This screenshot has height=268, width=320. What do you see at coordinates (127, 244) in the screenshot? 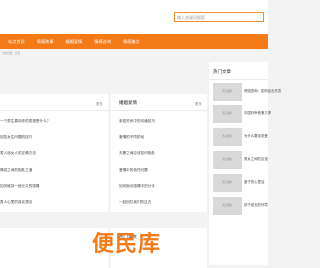
I see `site-watermark-logo: 便民库` at bounding box center [127, 244].